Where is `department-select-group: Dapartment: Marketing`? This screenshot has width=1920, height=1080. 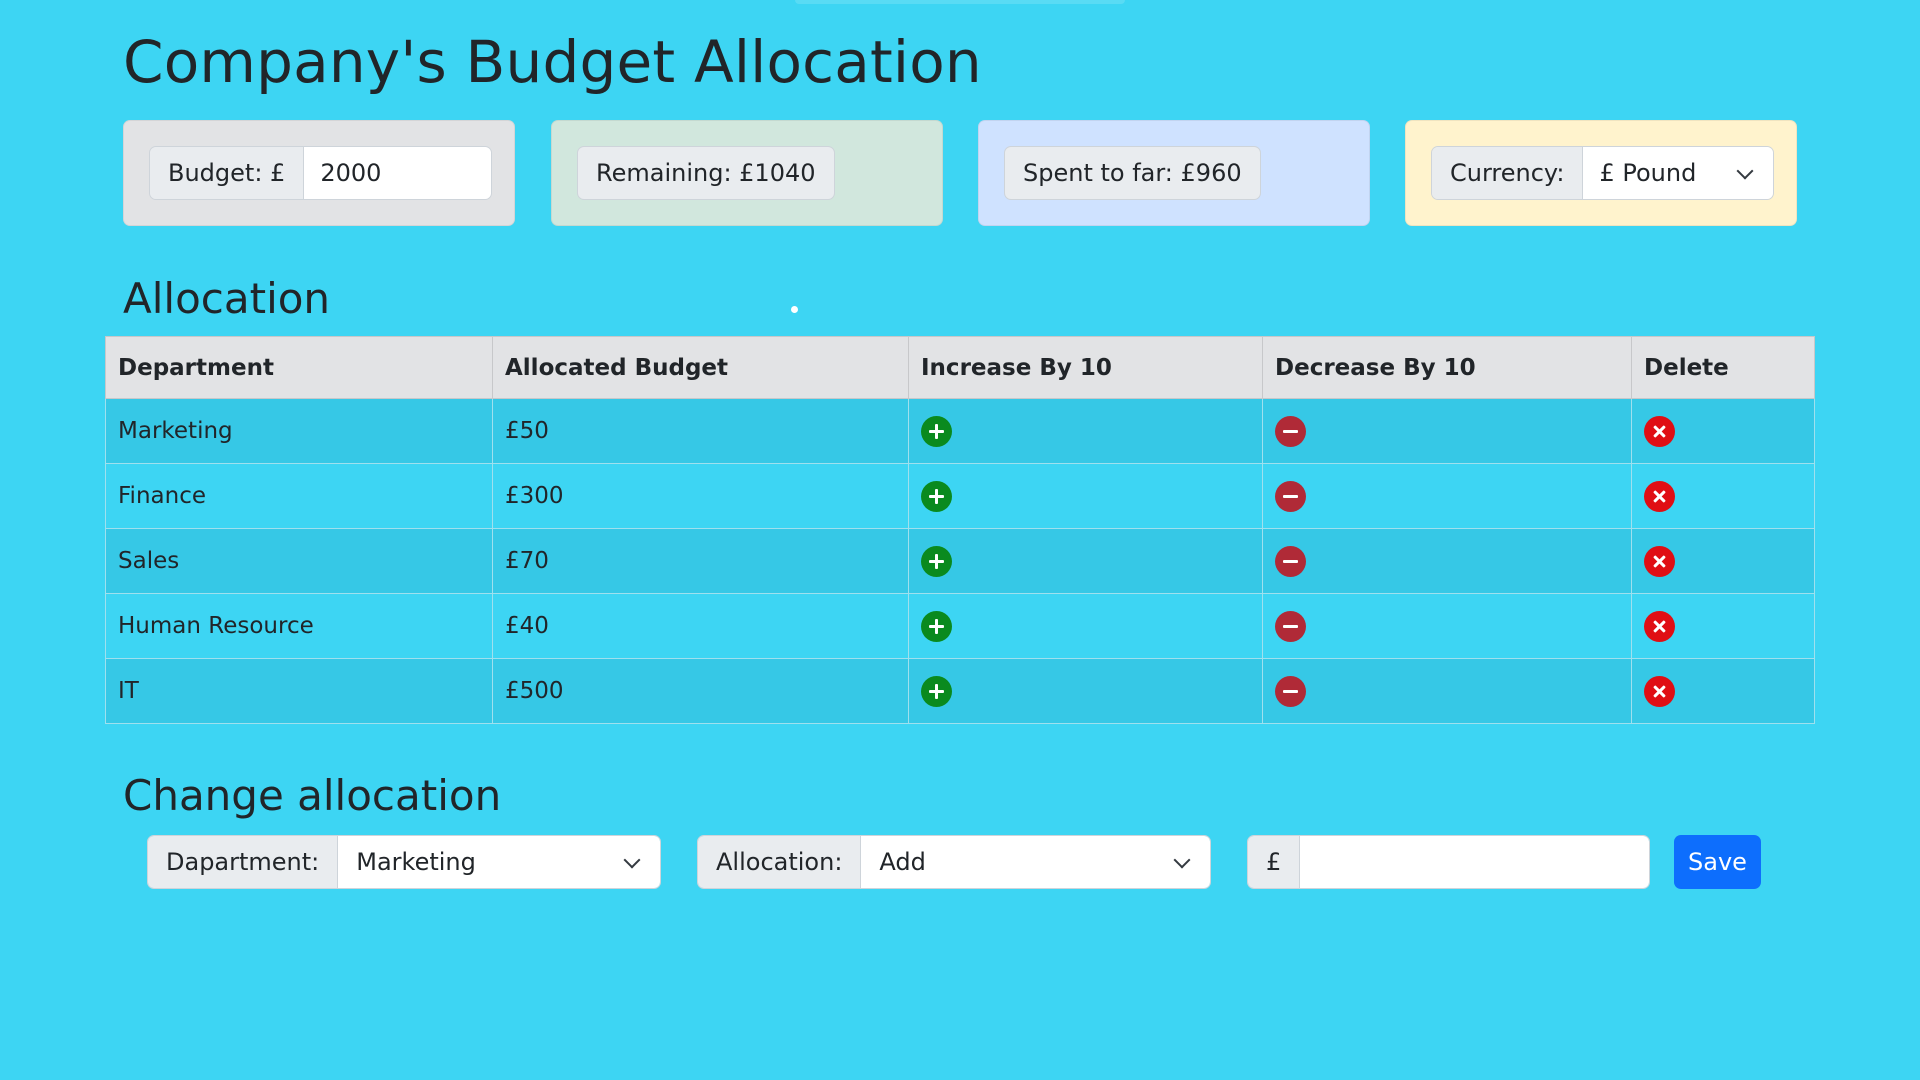
department-select-group: Dapartment: Marketing is located at coordinates (404, 862).